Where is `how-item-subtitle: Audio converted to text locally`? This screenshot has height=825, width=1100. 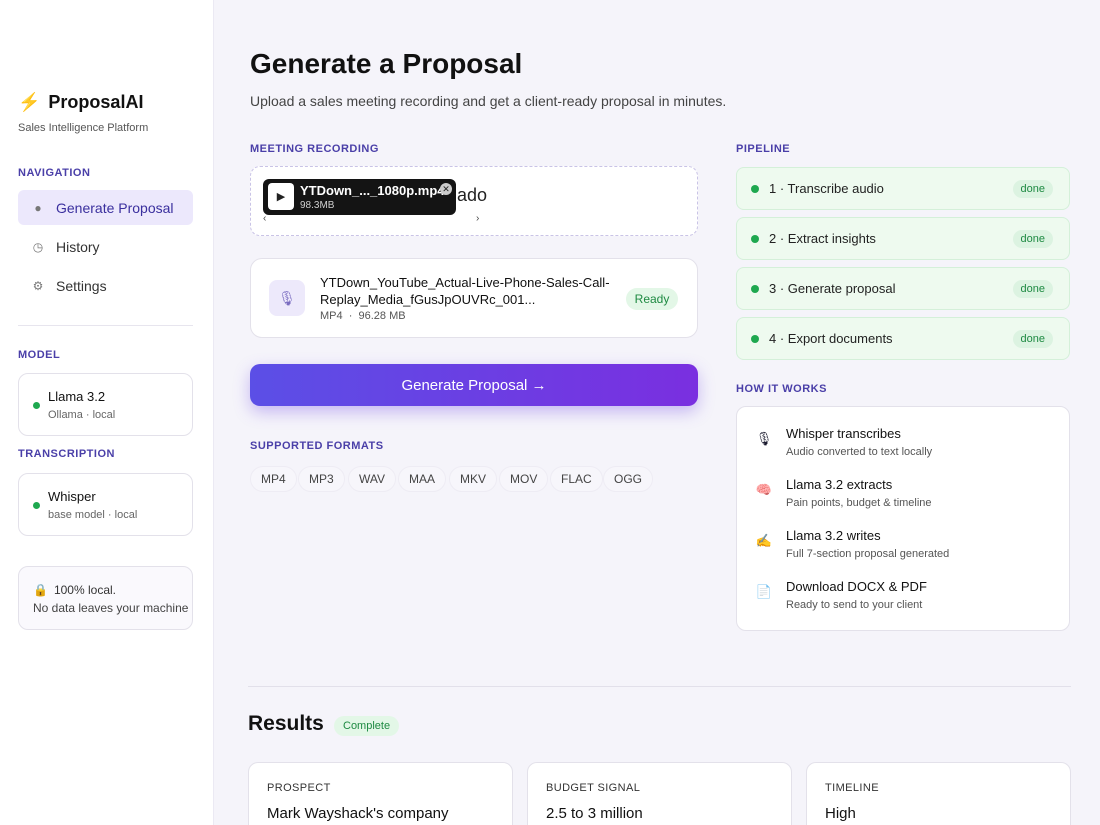
how-item-subtitle: Audio converted to text locally is located at coordinates (859, 452).